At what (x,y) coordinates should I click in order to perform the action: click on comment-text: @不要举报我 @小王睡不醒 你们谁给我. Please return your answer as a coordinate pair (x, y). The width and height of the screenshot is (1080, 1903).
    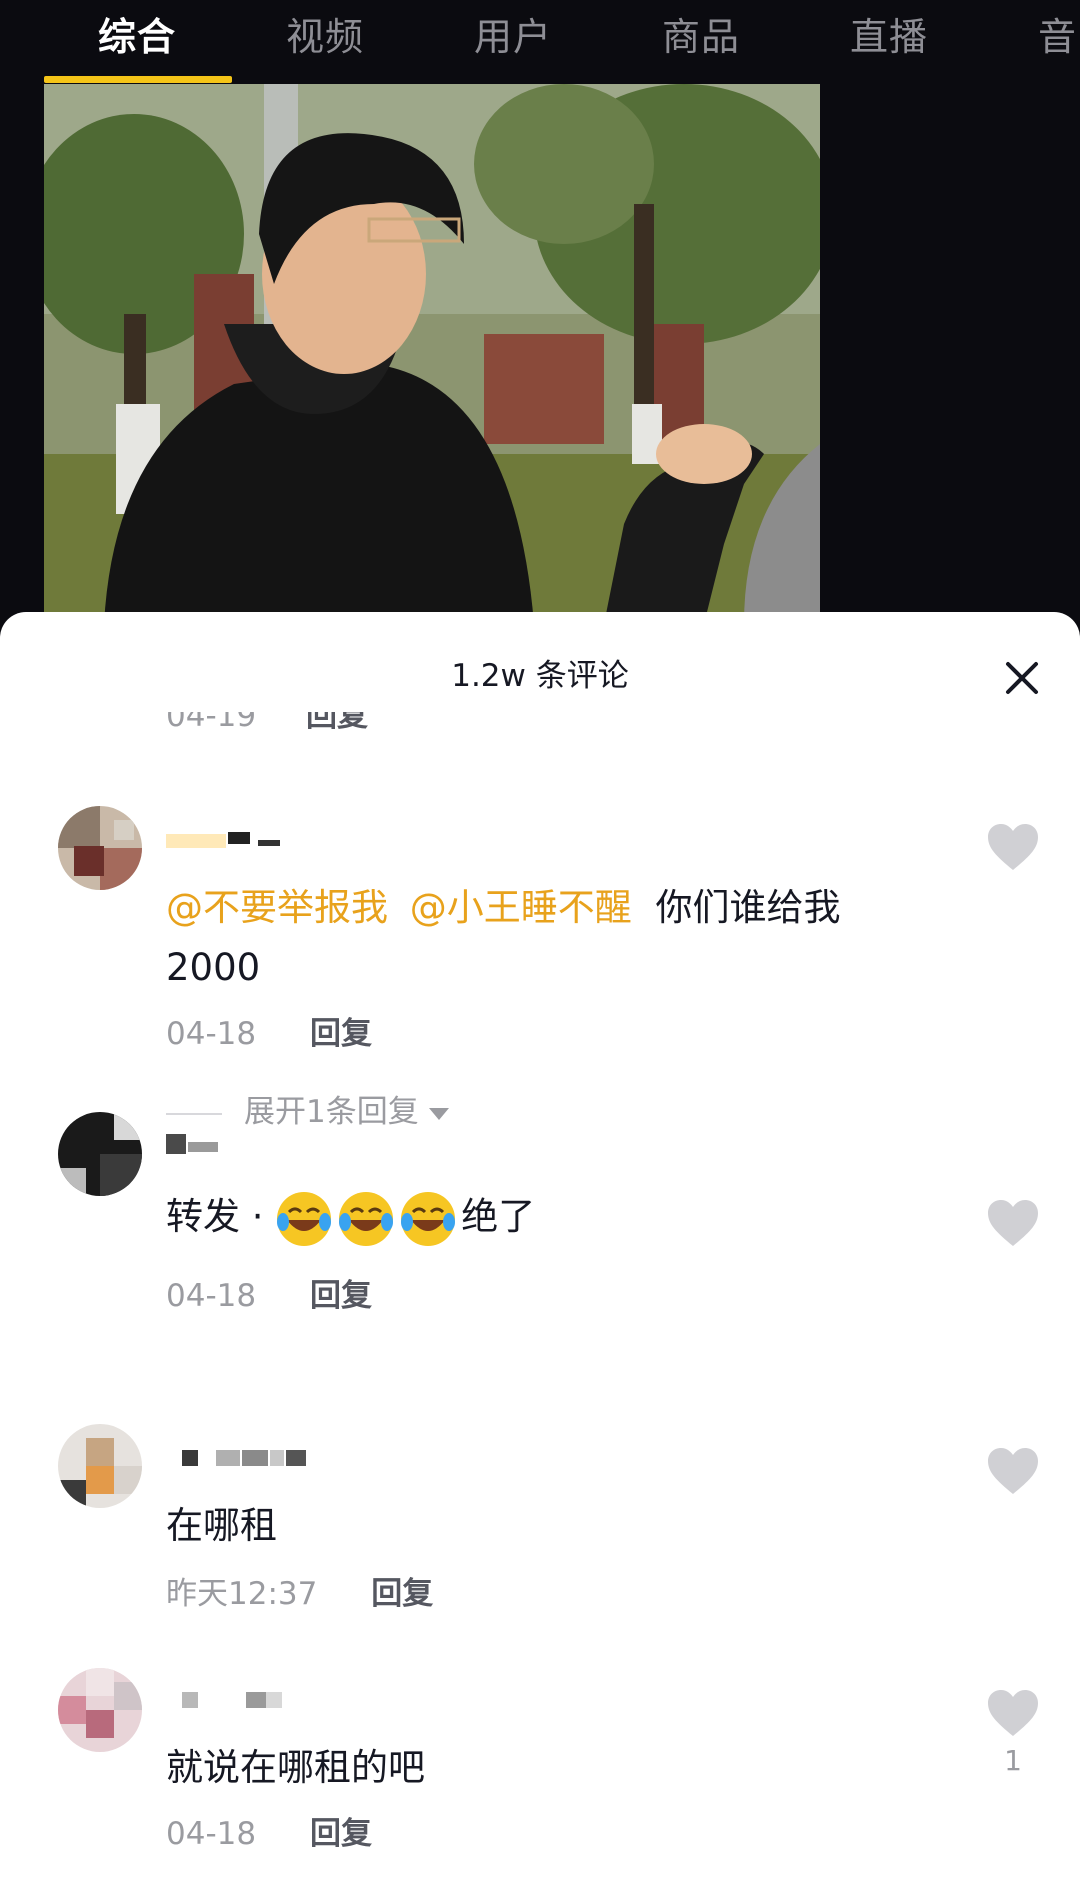
    Looking at the image, I should click on (503, 908).